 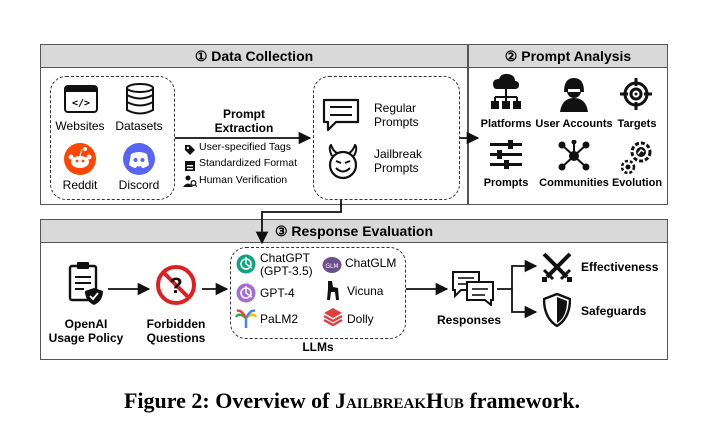 What do you see at coordinates (246, 295) in the screenshot?
I see `gpt4-icon` at bounding box center [246, 295].